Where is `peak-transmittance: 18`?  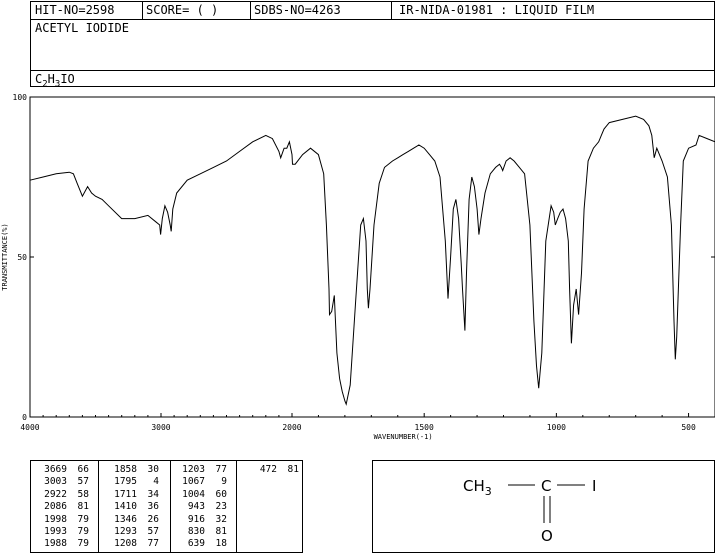
peak-transmittance: 18 is located at coordinates (221, 544).